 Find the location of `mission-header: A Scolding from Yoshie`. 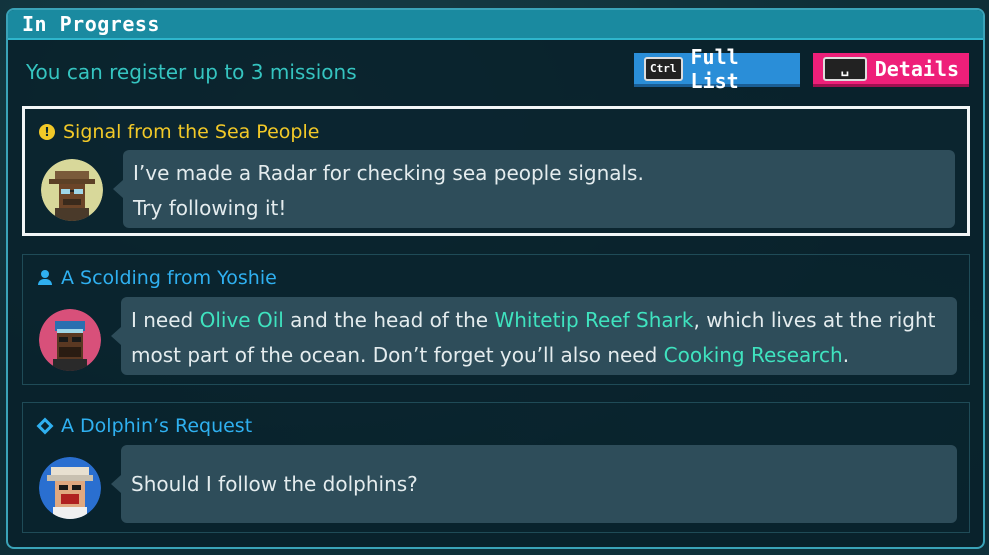

mission-header: A Scolding from Yoshie is located at coordinates (157, 278).